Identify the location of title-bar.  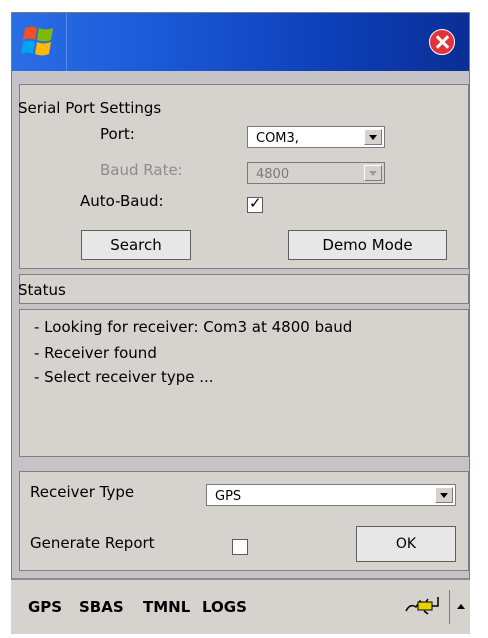
(240, 42).